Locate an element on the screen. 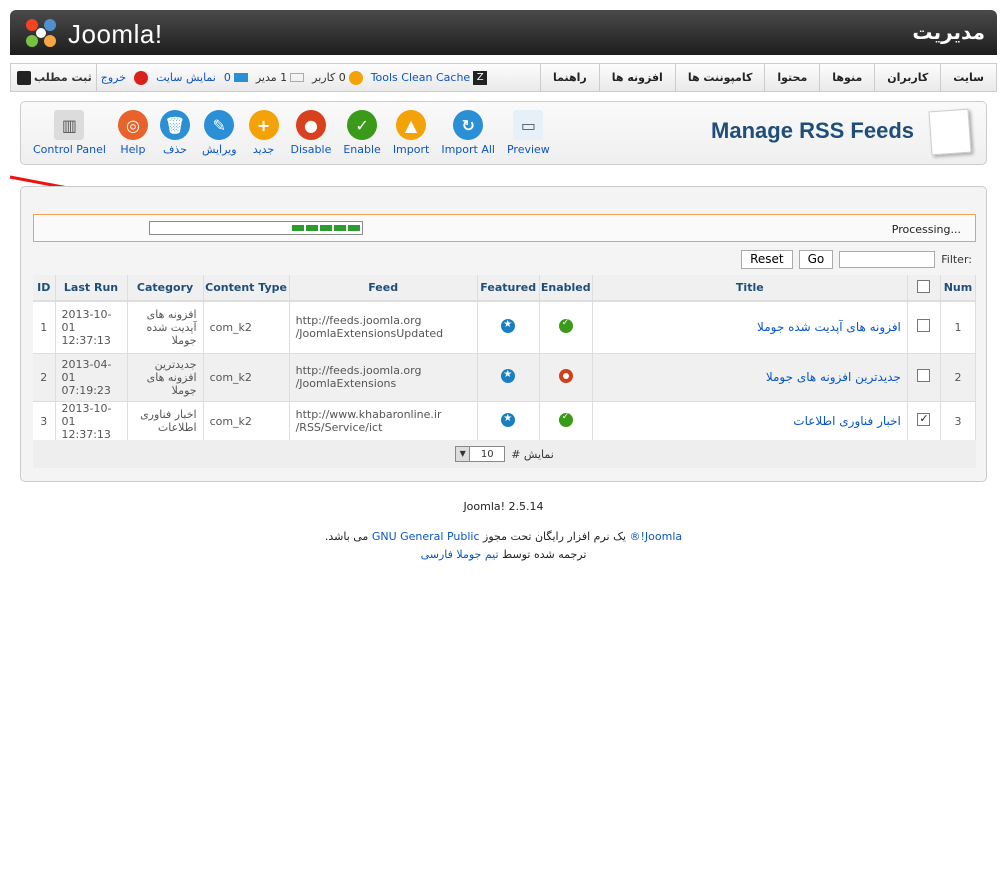 Image resolution: width=1007 pixels, height=888 pixels. last-run-time: 12:37:13 is located at coordinates (86, 434).